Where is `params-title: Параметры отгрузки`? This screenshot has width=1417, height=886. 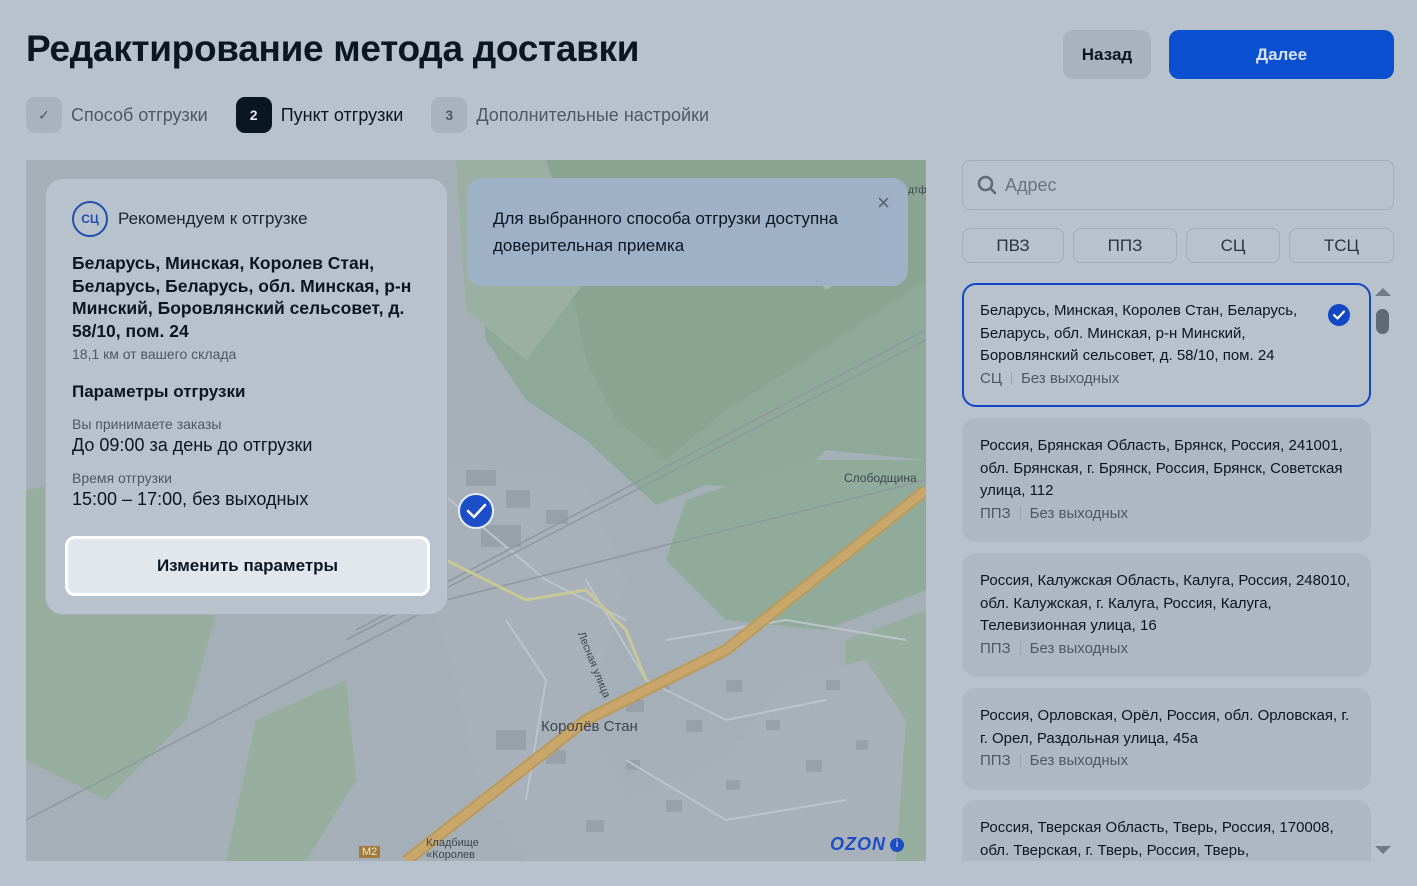 params-title: Параметры отгрузки is located at coordinates (159, 391).